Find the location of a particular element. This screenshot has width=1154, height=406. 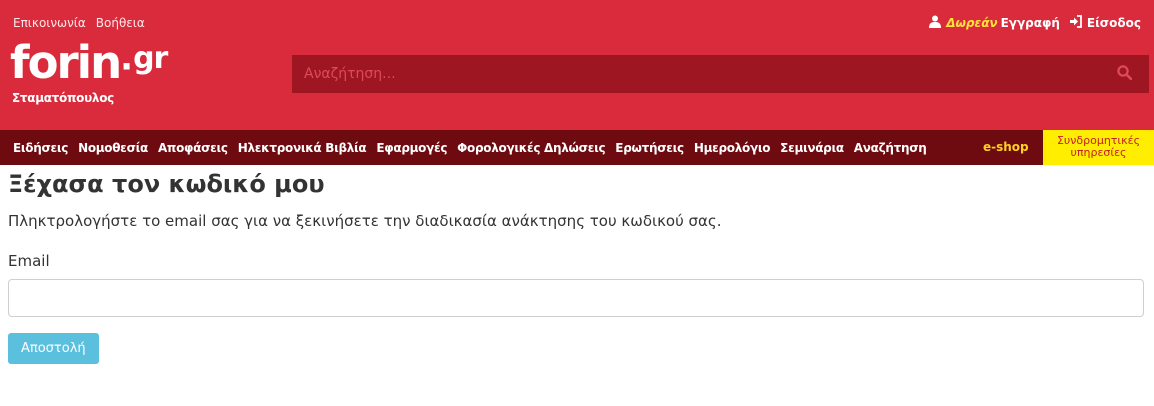

nav-item-search: Αναζήτηση is located at coordinates (890, 148).